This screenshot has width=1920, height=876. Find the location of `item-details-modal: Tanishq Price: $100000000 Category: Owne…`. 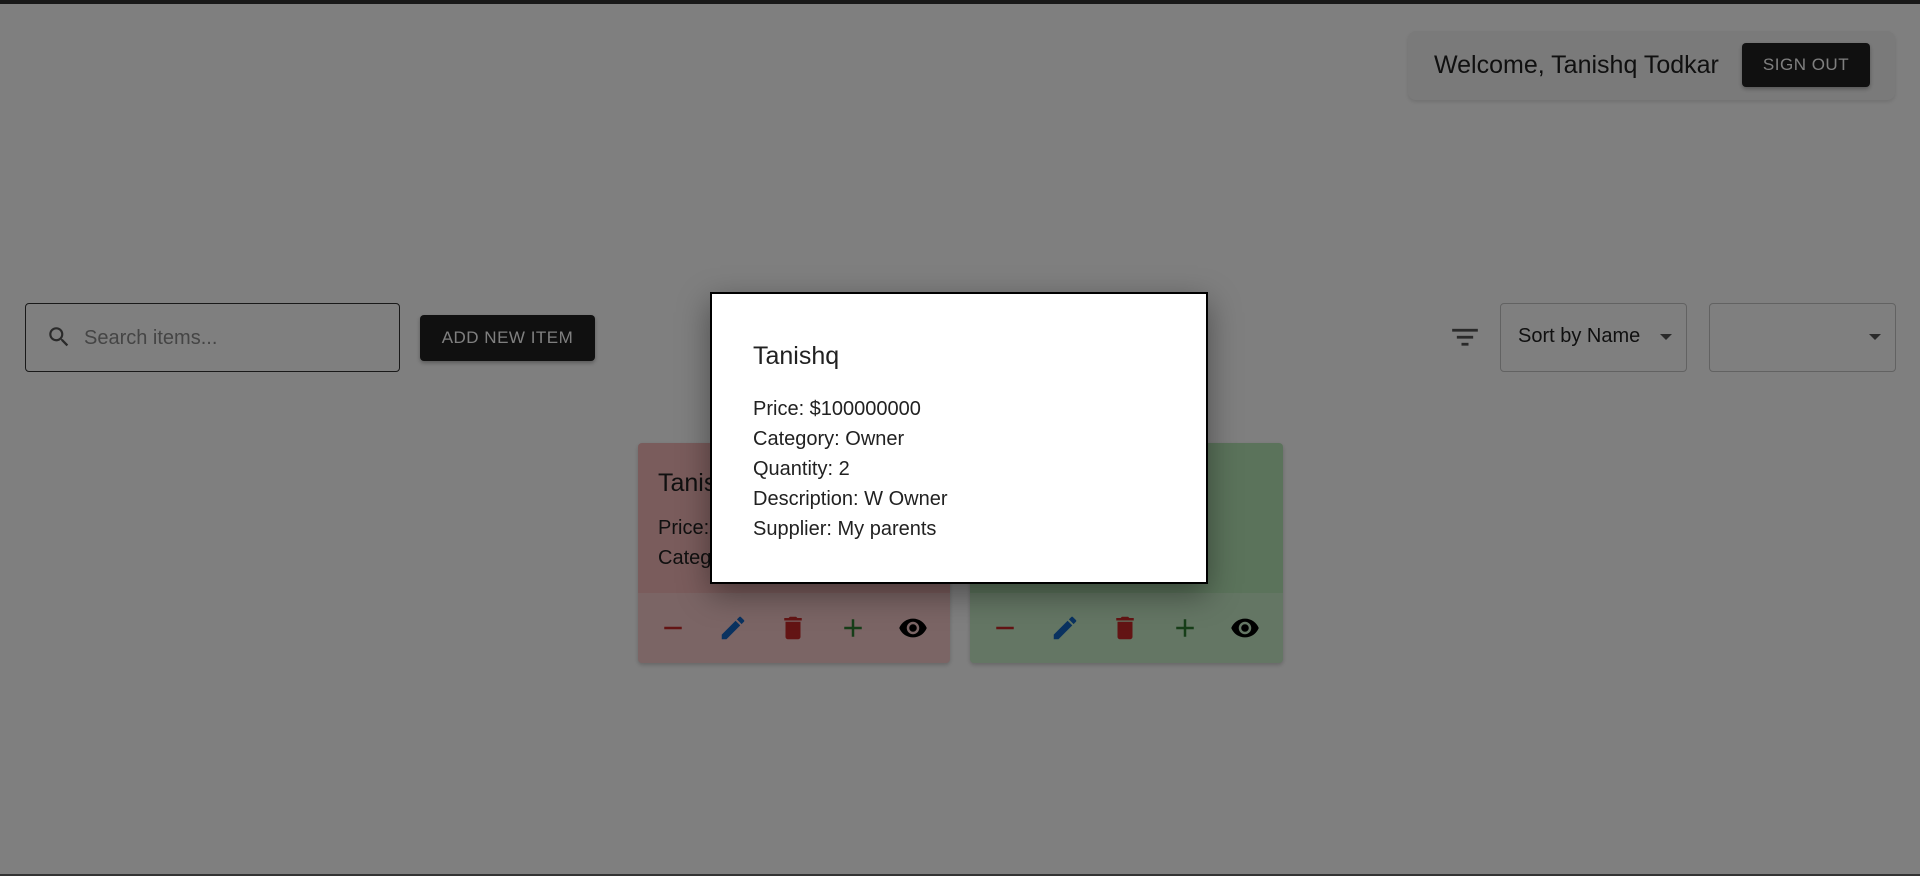

item-details-modal: Tanishq Price: $100000000 Category: Owne… is located at coordinates (959, 438).